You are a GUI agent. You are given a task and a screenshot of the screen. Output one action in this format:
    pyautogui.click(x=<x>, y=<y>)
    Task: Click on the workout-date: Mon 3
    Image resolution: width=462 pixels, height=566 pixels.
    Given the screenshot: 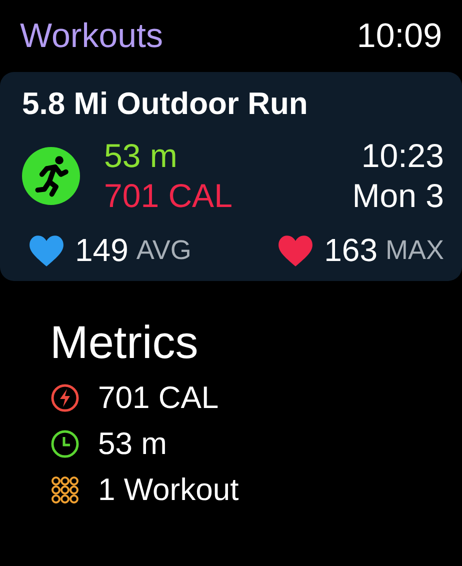 What is the action you would take?
    pyautogui.click(x=398, y=196)
    